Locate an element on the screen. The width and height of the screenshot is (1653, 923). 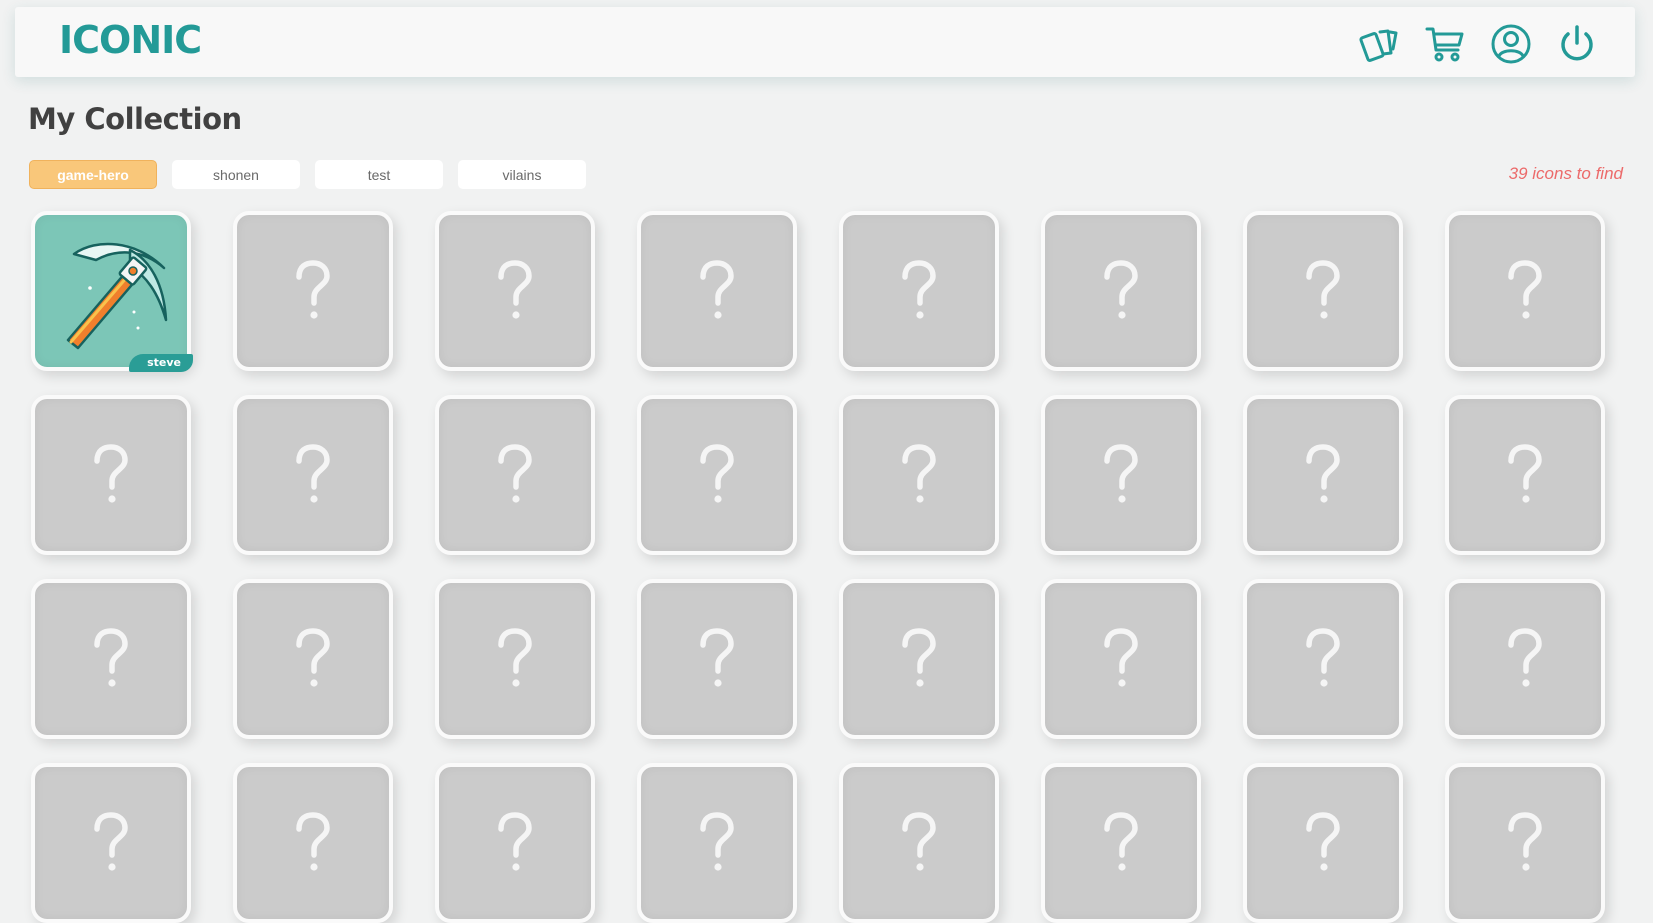
logout-button is located at coordinates (1577, 44).